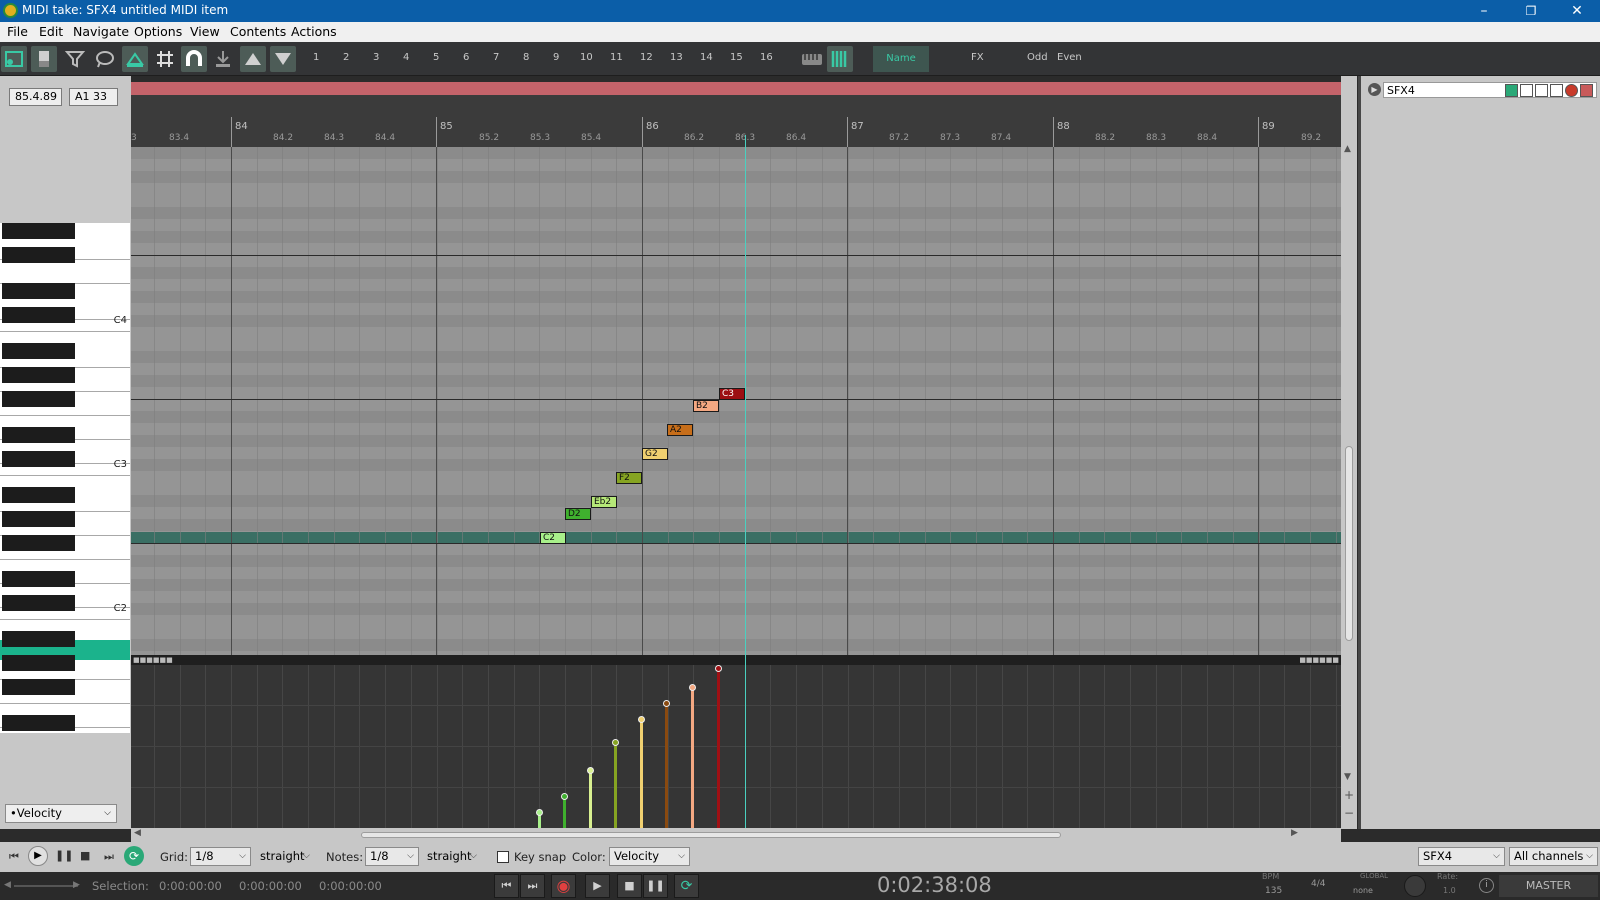 The height and width of the screenshot is (900, 1600). Describe the element at coordinates (283, 59) in the screenshot. I see `triangle-down-icon` at that location.